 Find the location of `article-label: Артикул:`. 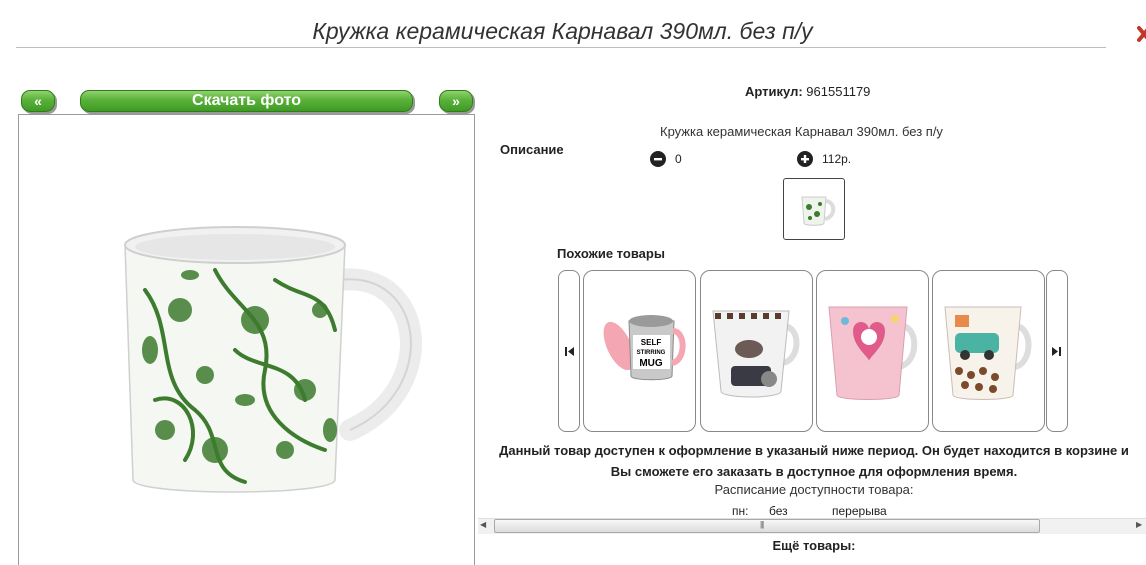

article-label: Артикул: is located at coordinates (774, 91).